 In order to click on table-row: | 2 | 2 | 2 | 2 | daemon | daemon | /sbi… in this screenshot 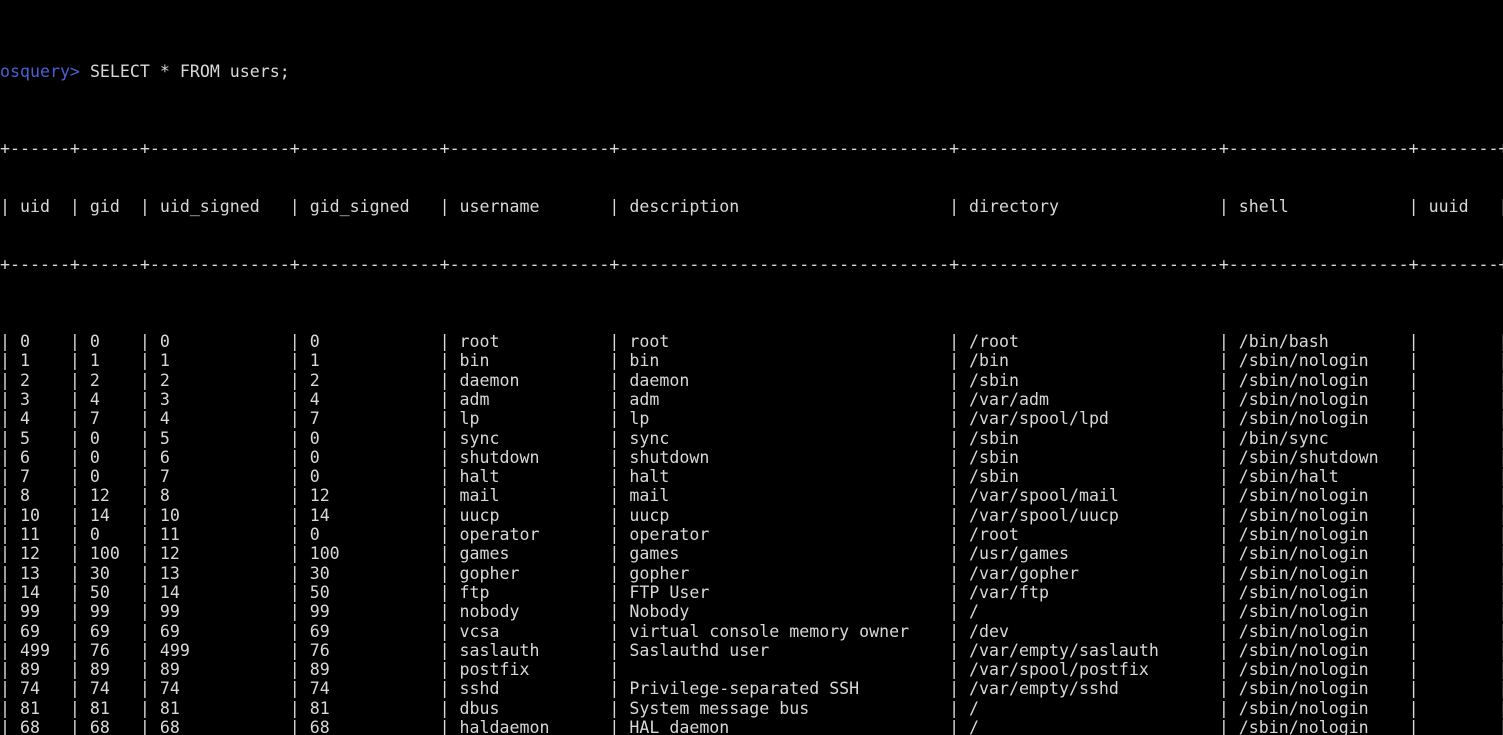, I will do `click(751, 380)`.